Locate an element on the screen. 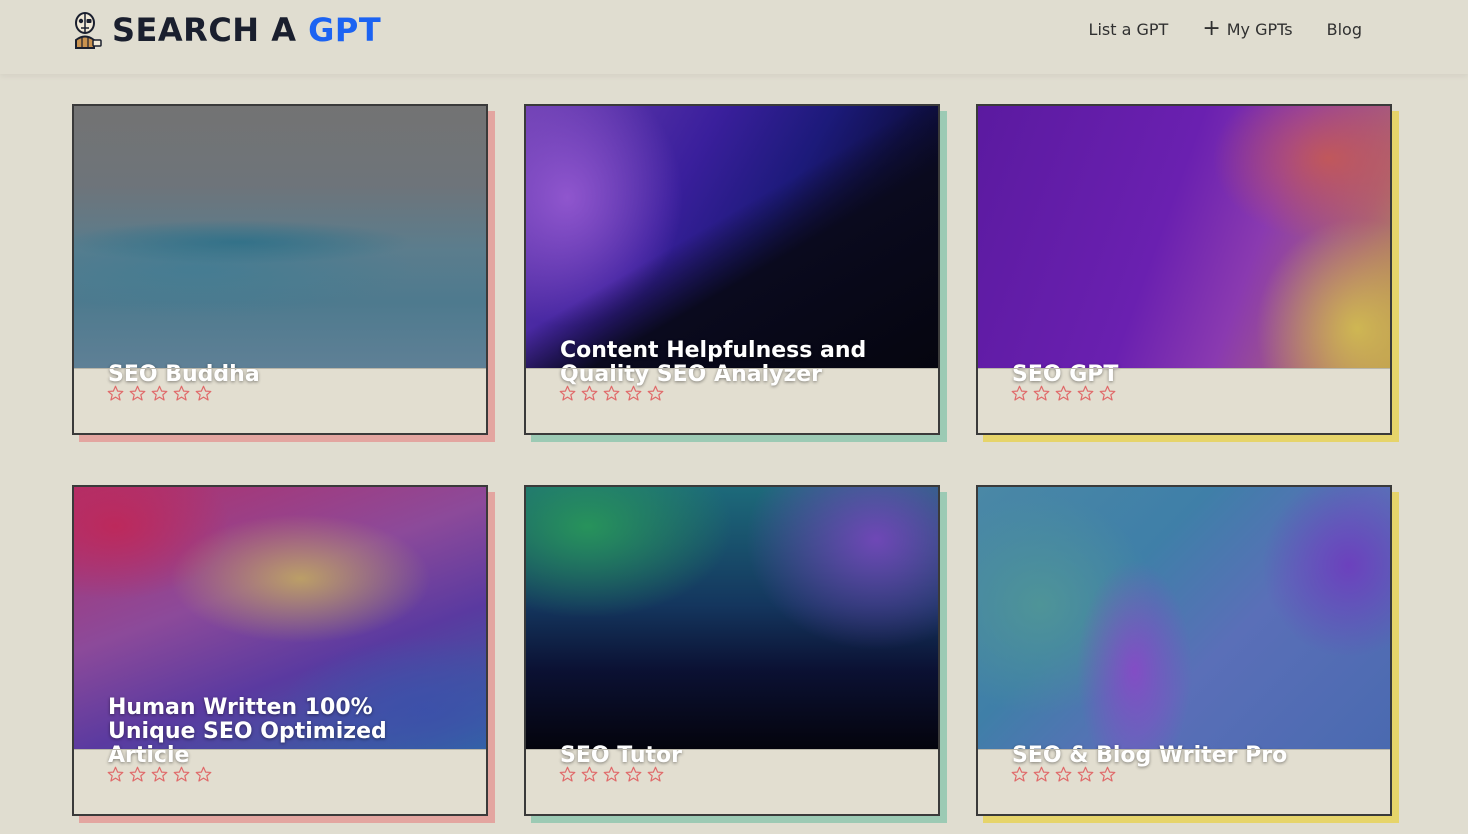 This screenshot has height=834, width=1468. nav-list-a-gpt-label: List a GPT is located at coordinates (1128, 29).